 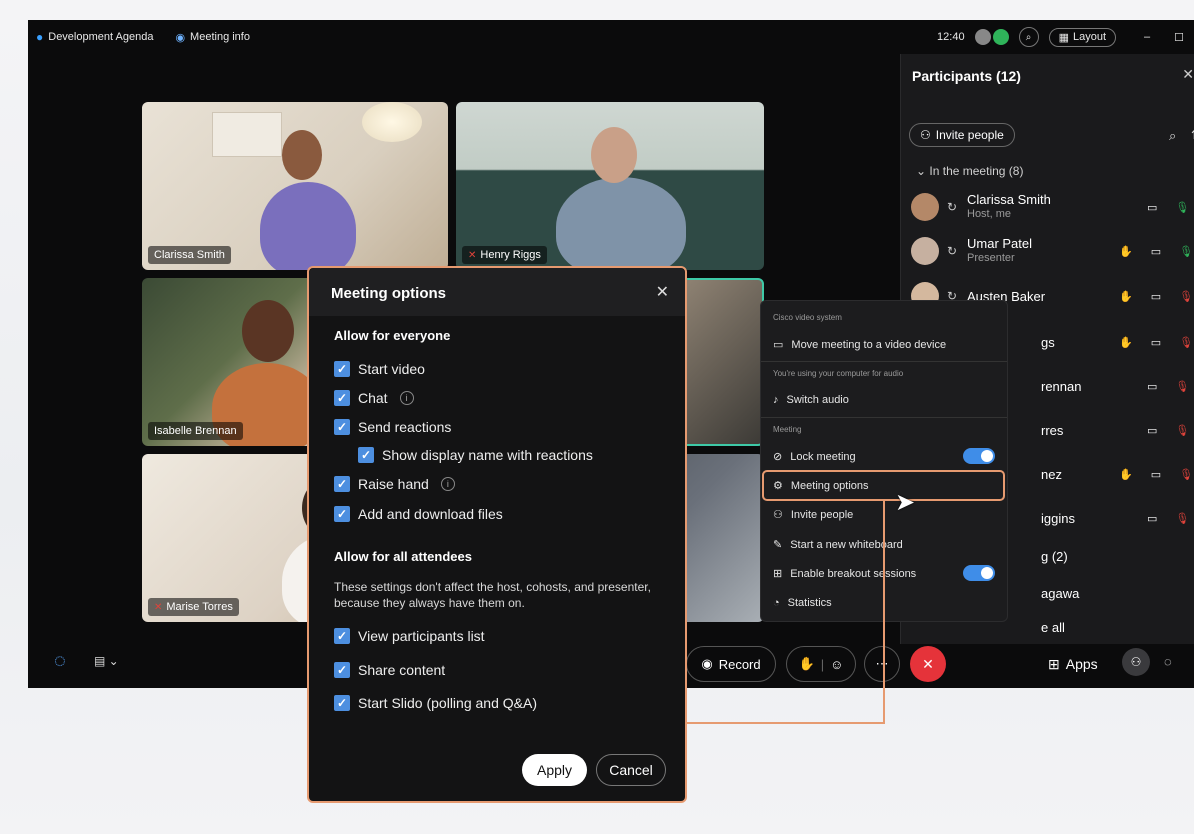 I want to click on menu-caption: You're using your computer for audio, so click(x=838, y=373).